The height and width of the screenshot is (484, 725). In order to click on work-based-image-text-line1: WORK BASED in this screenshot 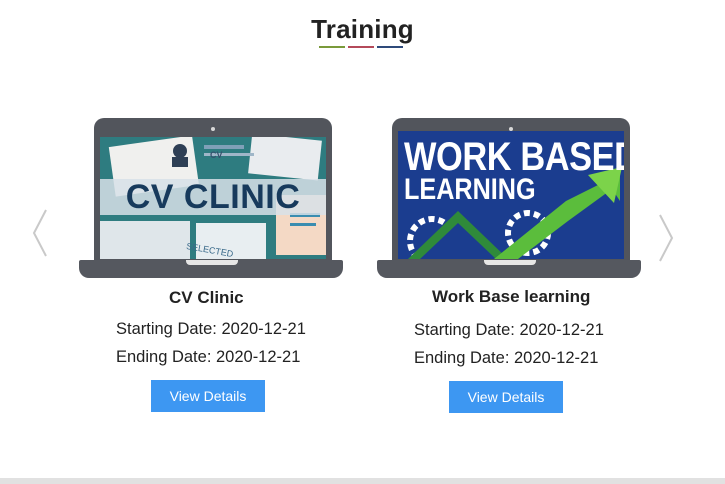, I will do `click(514, 157)`.